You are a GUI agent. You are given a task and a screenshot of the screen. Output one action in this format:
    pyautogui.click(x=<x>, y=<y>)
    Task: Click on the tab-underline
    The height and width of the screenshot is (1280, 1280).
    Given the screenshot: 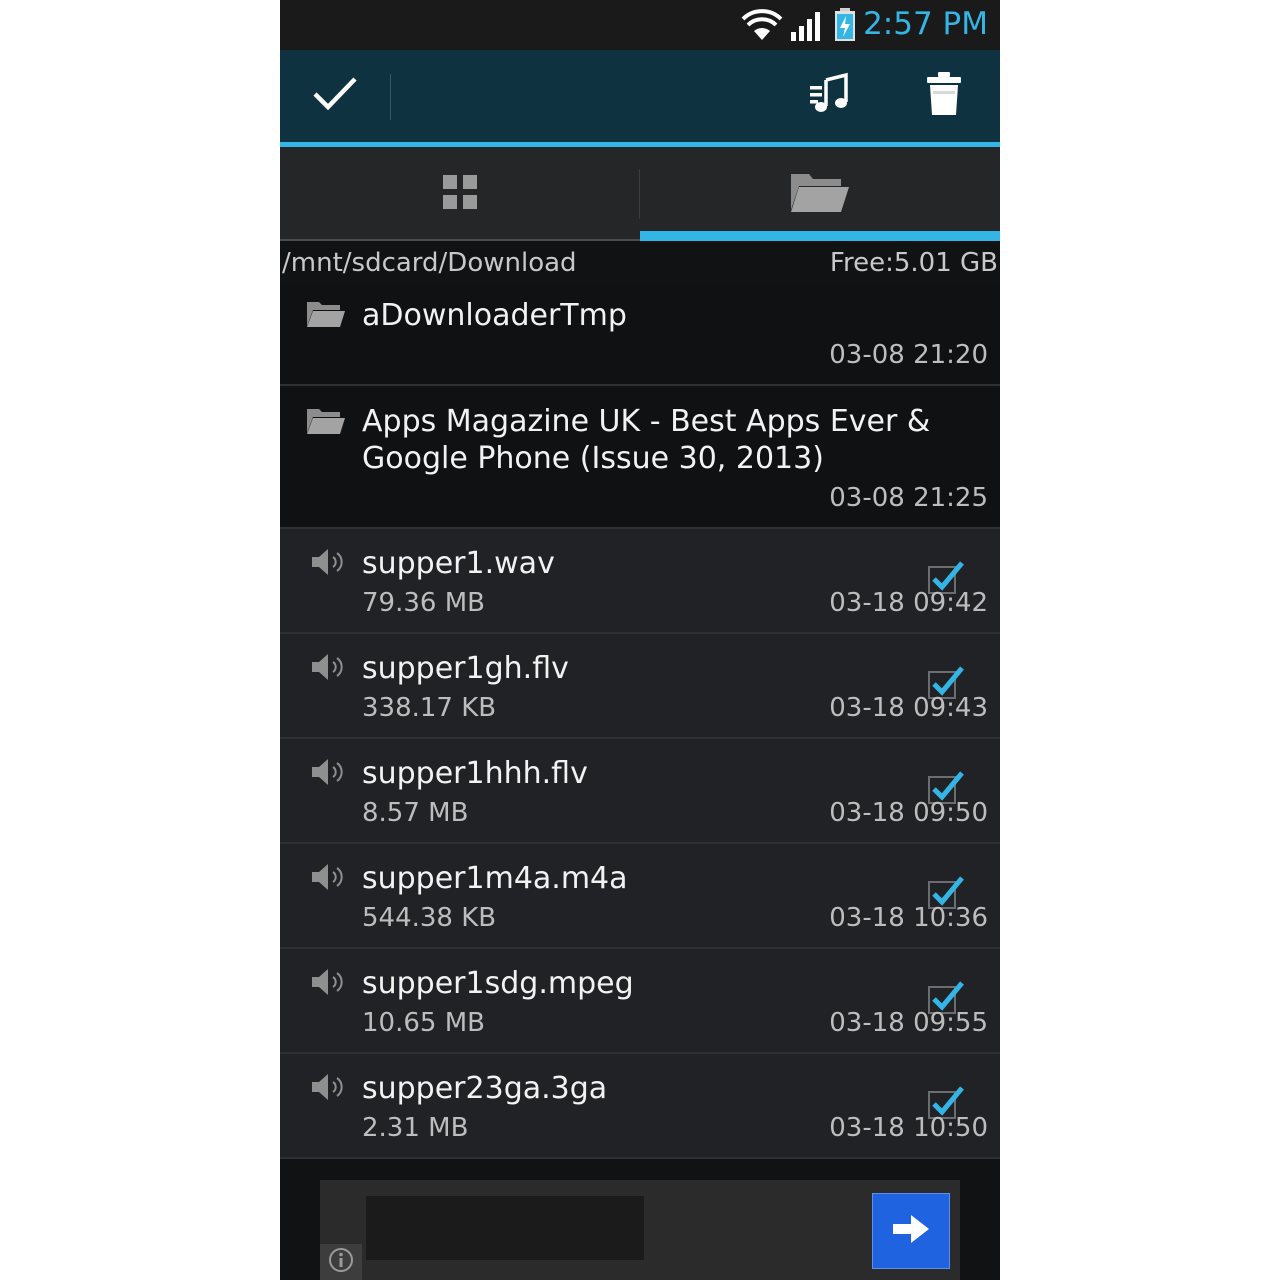 What is the action you would take?
    pyautogui.click(x=460, y=240)
    